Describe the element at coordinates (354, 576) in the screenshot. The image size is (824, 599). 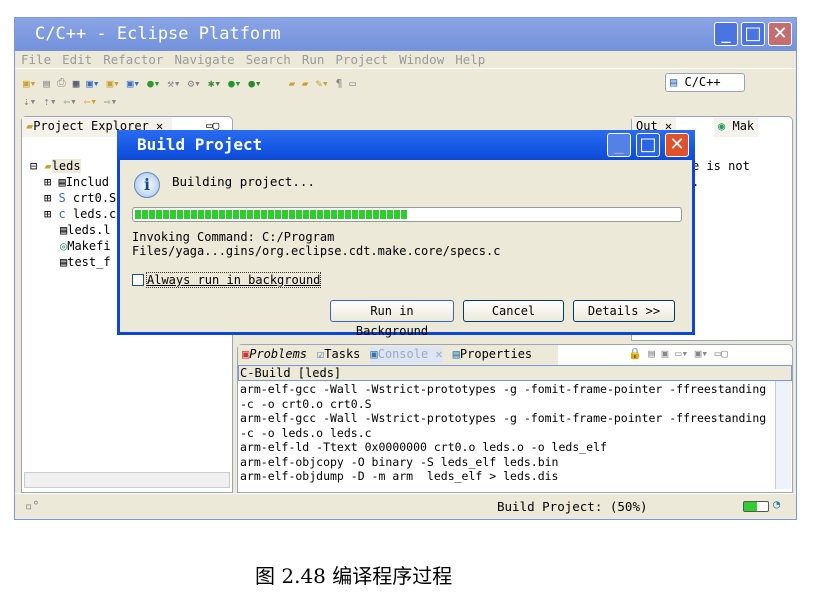
I see `figure-caption: 图 2.48 编译程序过程` at that location.